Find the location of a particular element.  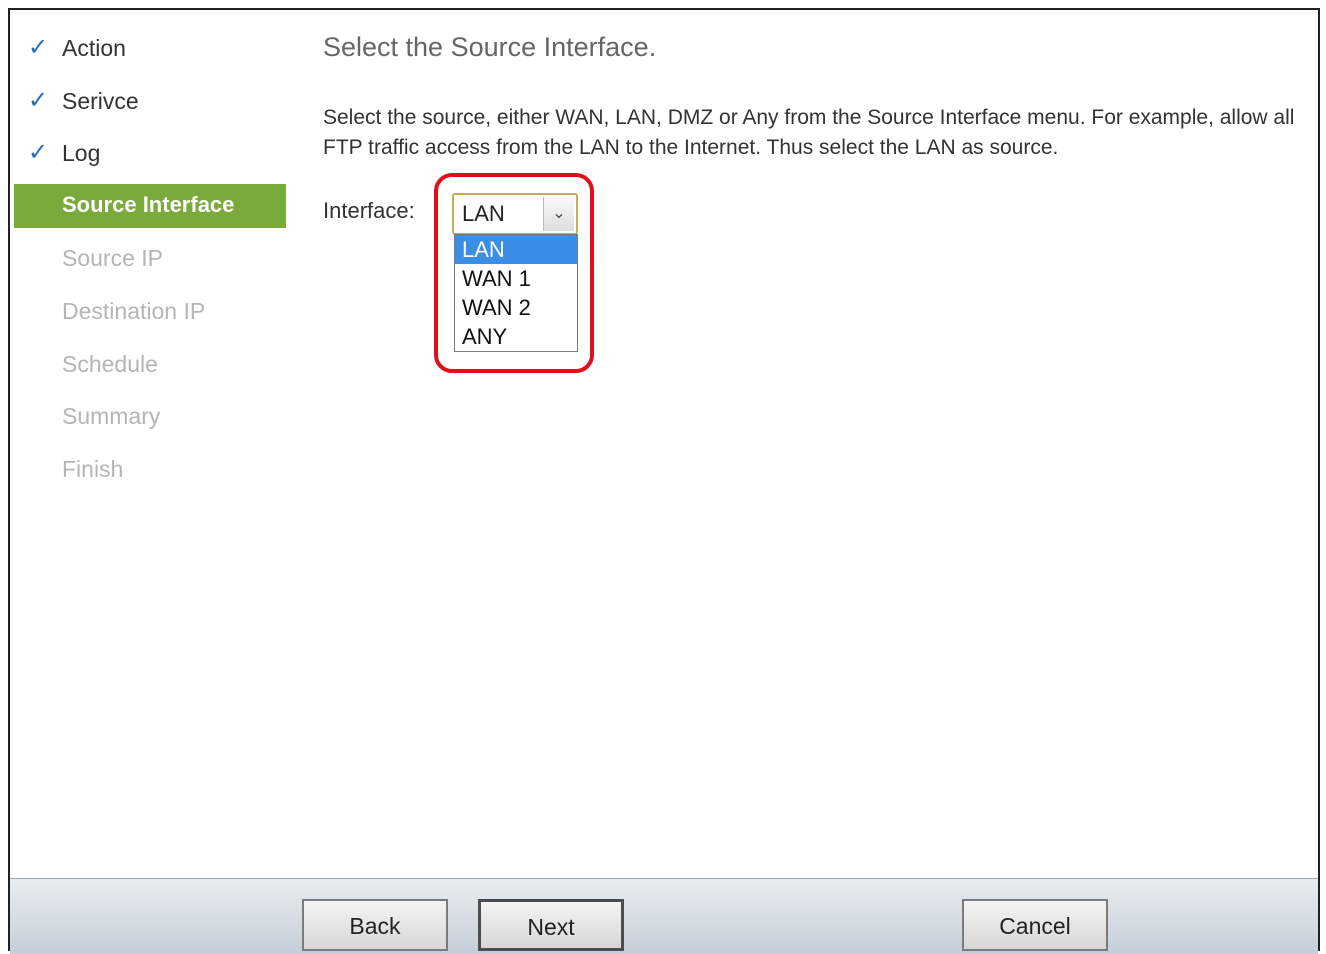

interface-label: Interface: is located at coordinates (369, 210).